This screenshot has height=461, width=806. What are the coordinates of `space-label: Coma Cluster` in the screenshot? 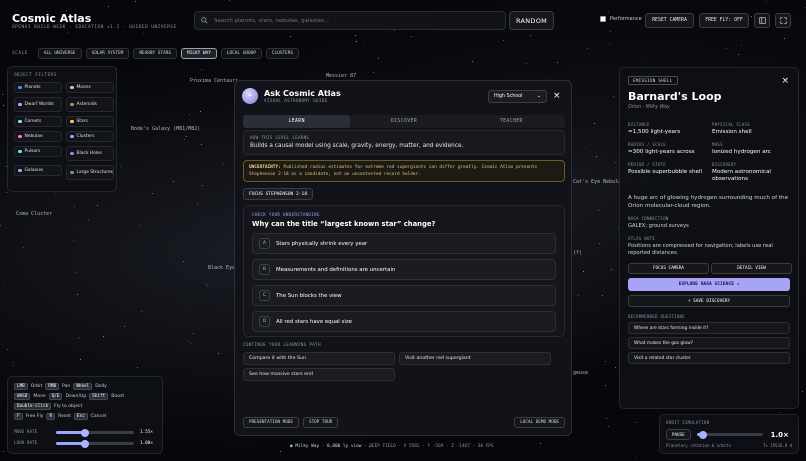 It's located at (34, 214).